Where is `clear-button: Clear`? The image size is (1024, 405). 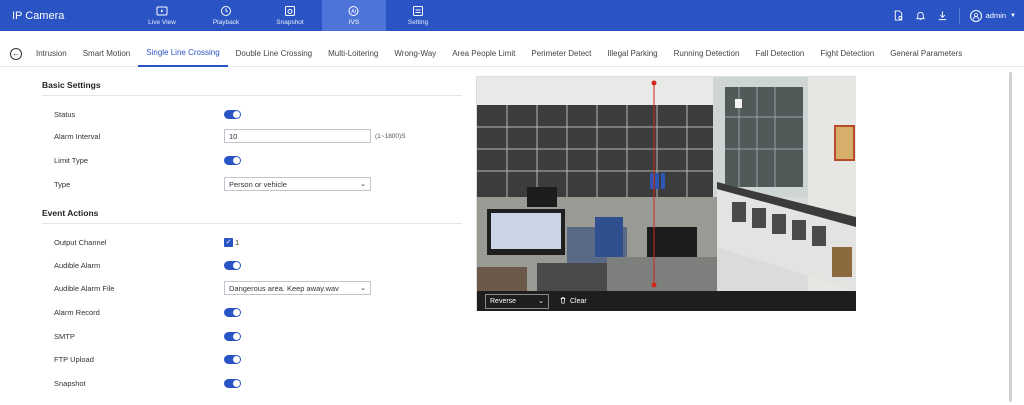 clear-button: Clear is located at coordinates (573, 301).